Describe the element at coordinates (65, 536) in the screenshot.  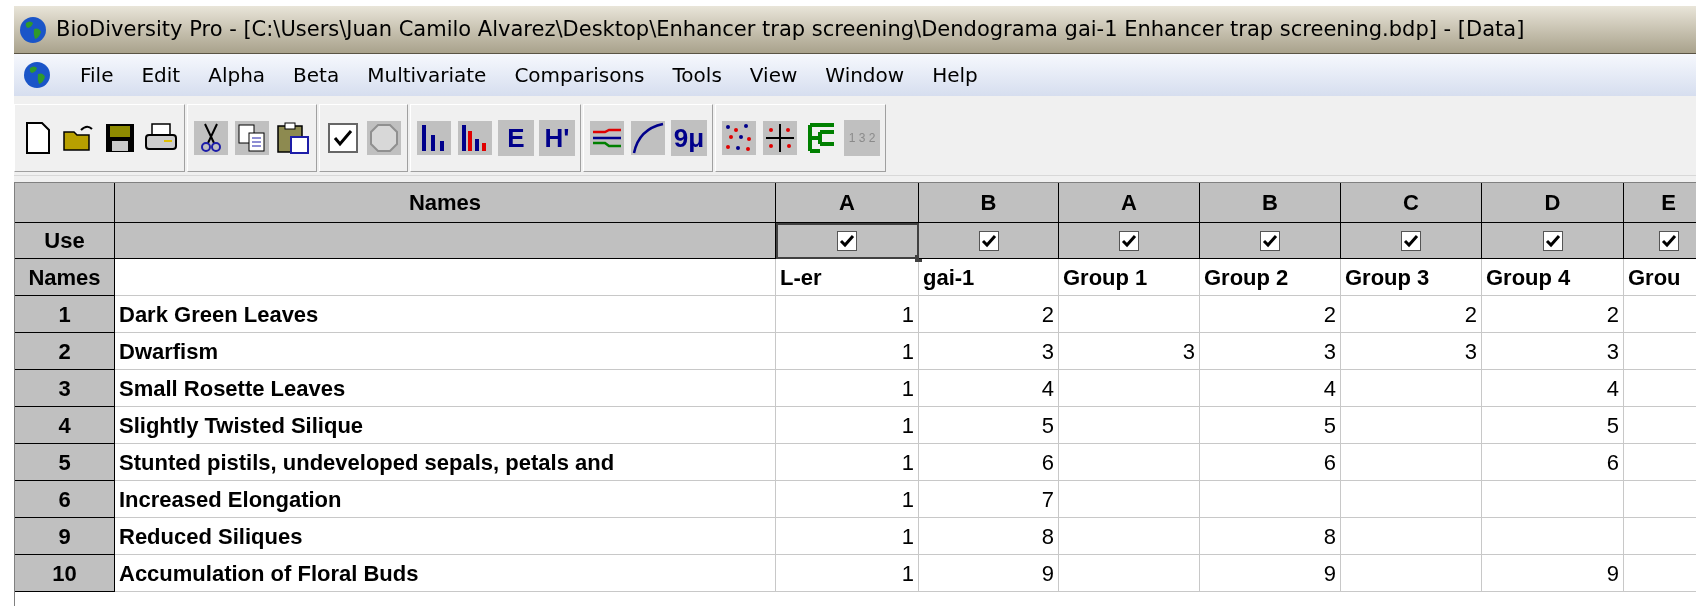
I see `row-number: 9` at that location.